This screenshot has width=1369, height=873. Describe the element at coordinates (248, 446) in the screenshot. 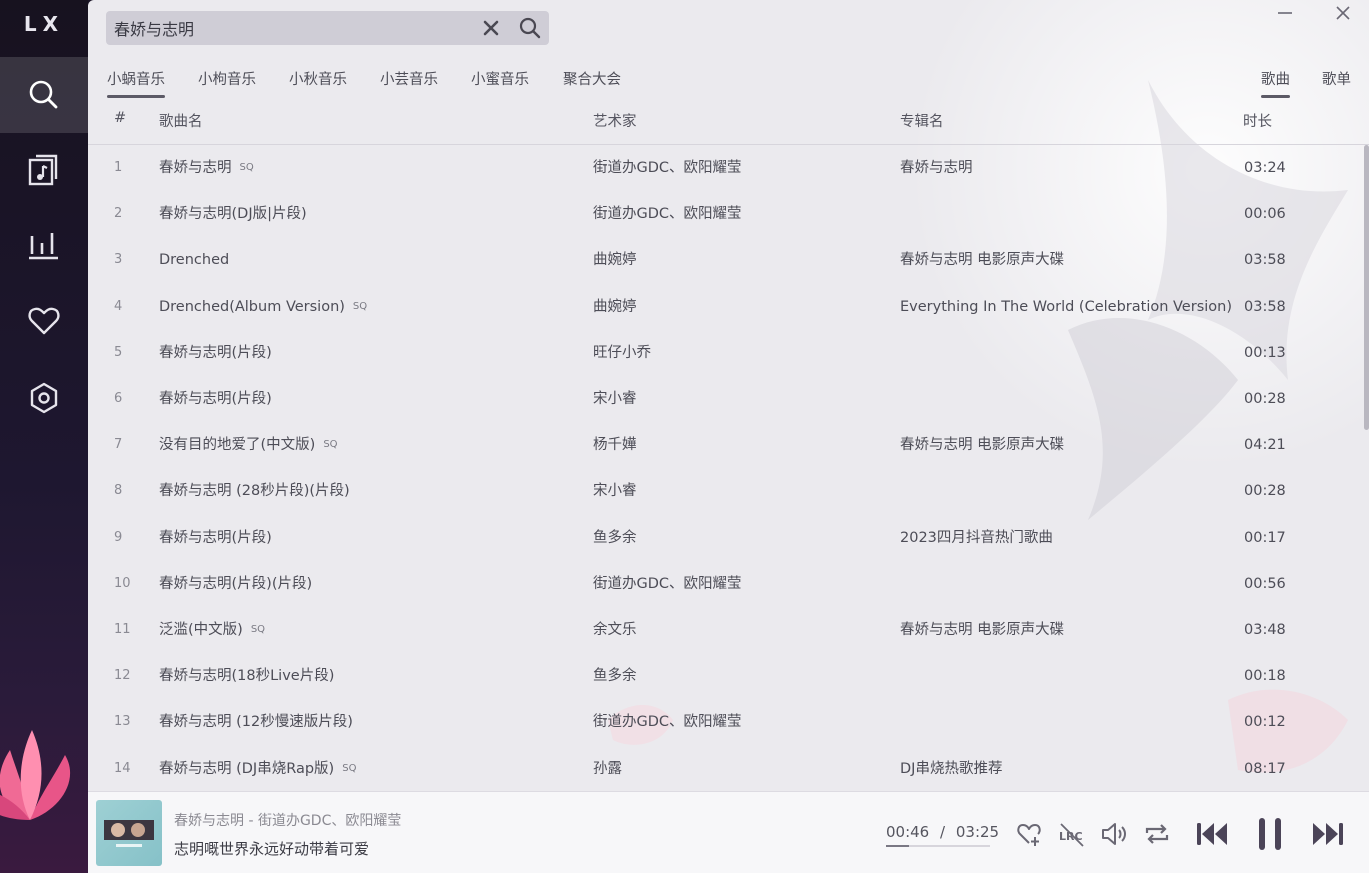

I see `song-title: 没有目的地爱了(中文版) SQ` at that location.